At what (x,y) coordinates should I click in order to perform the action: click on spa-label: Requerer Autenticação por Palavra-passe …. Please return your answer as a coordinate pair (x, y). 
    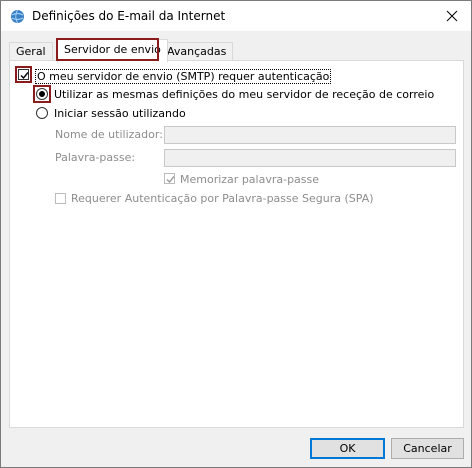
    Looking at the image, I should click on (222, 198).